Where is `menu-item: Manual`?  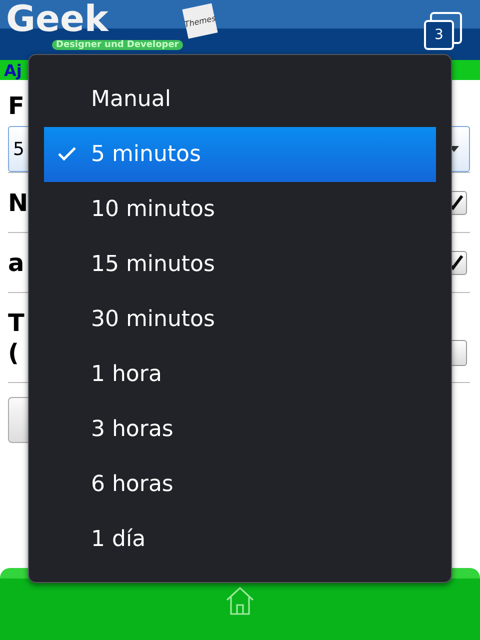
menu-item: Manual is located at coordinates (240, 99).